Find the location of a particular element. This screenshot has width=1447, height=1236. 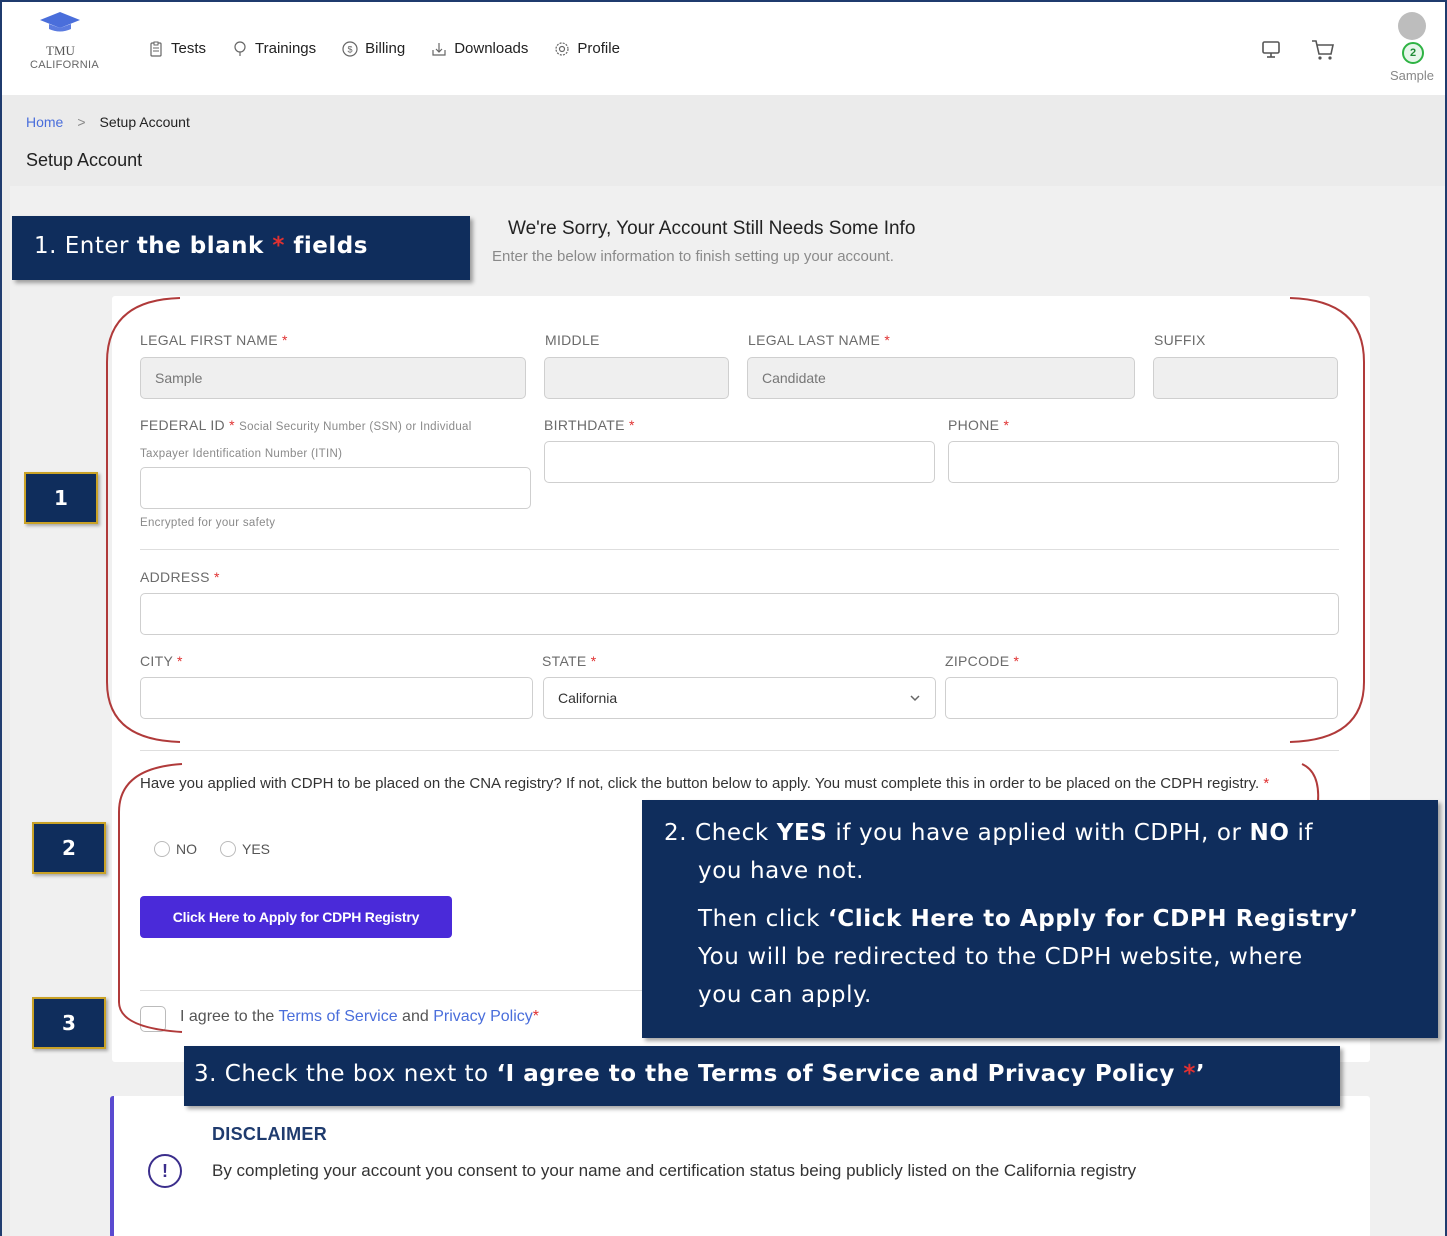

step-badge-1: 1 is located at coordinates (61, 498).